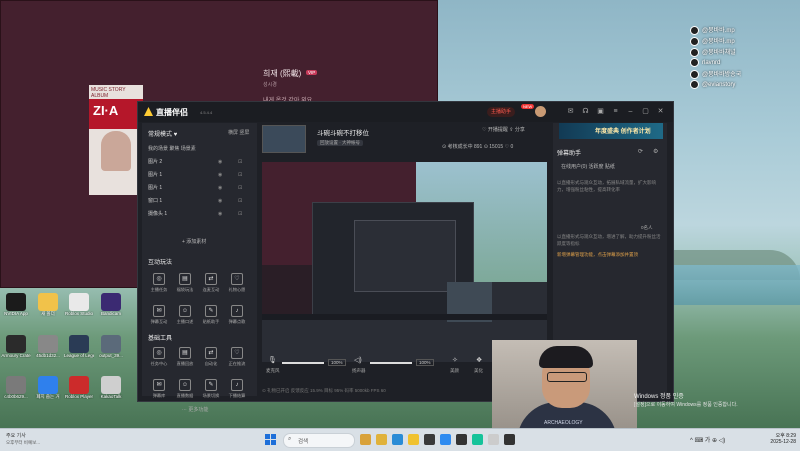  Describe the element at coordinates (198, 214) in the screenshot. I see `scene-item: 摄像头 1 ◉ ⊡` at that location.